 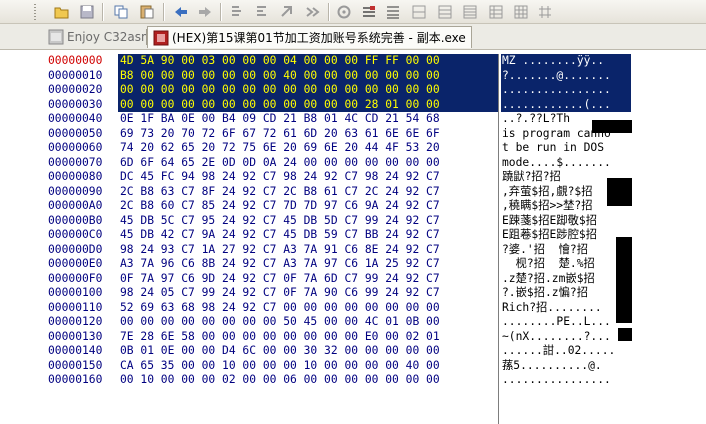 I want to click on save-icon, so click(x=87, y=12).